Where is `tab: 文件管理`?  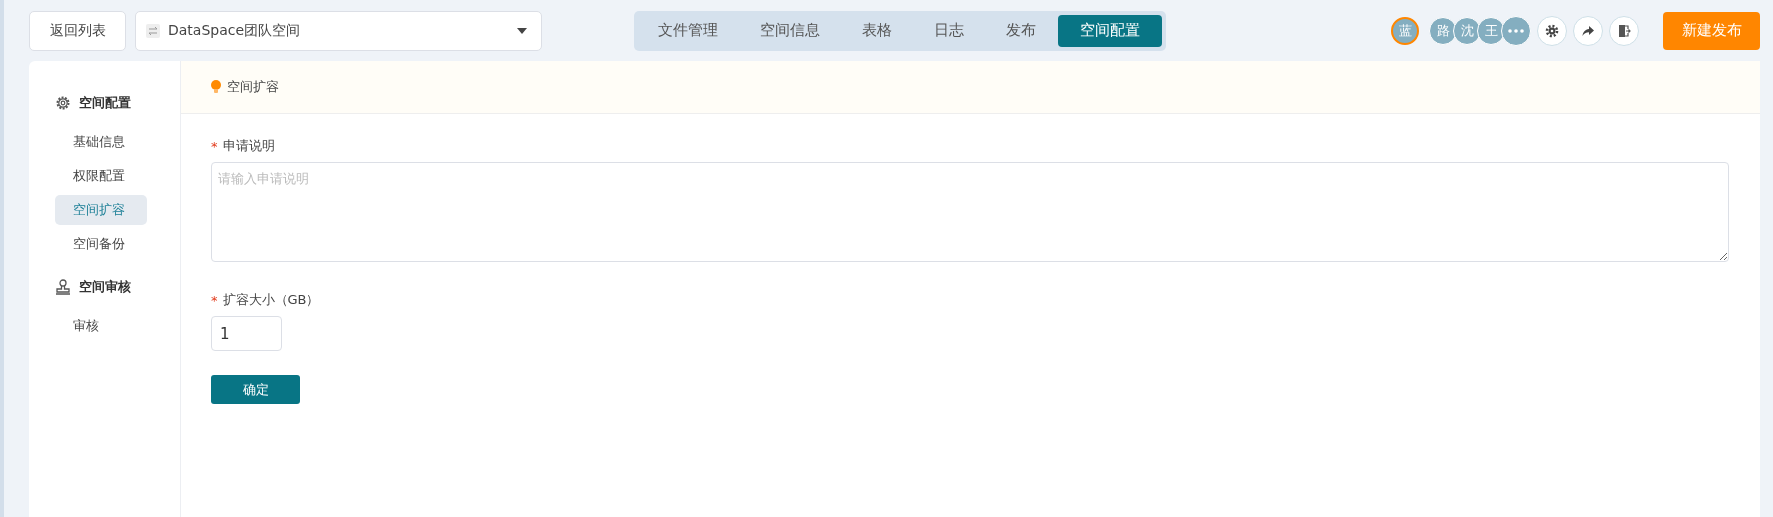
tab: 文件管理 is located at coordinates (688, 30).